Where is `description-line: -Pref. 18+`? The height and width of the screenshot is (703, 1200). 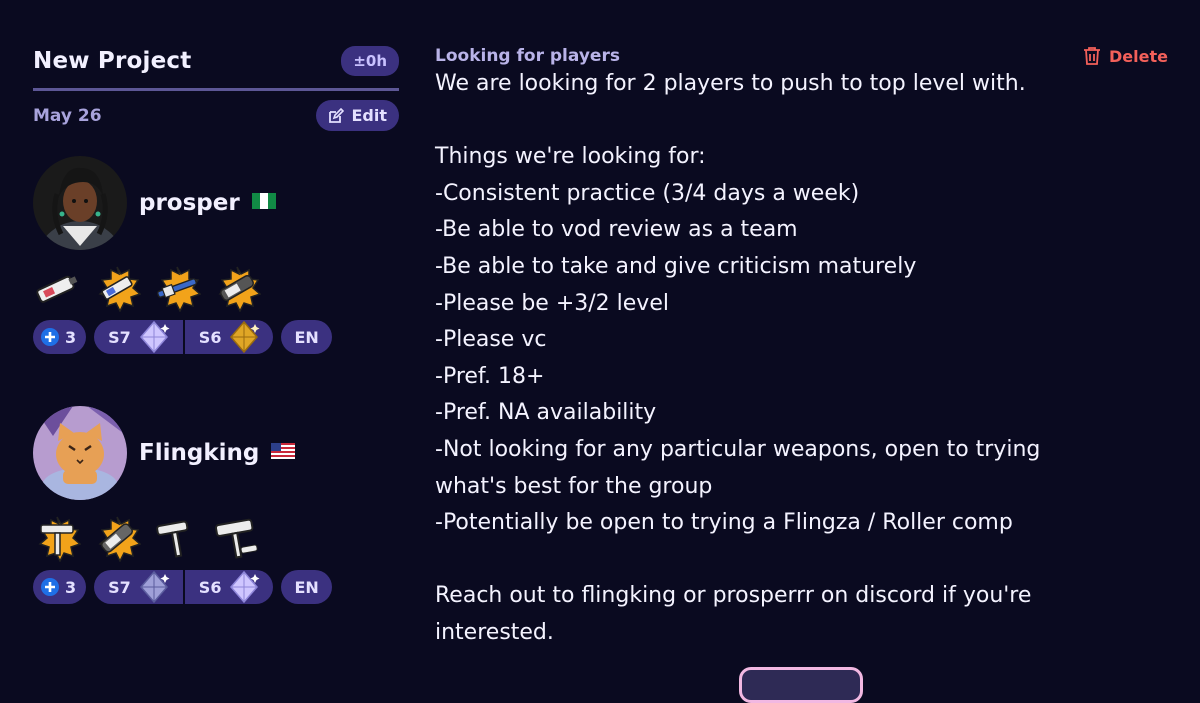
description-line: -Pref. 18+ is located at coordinates (490, 376).